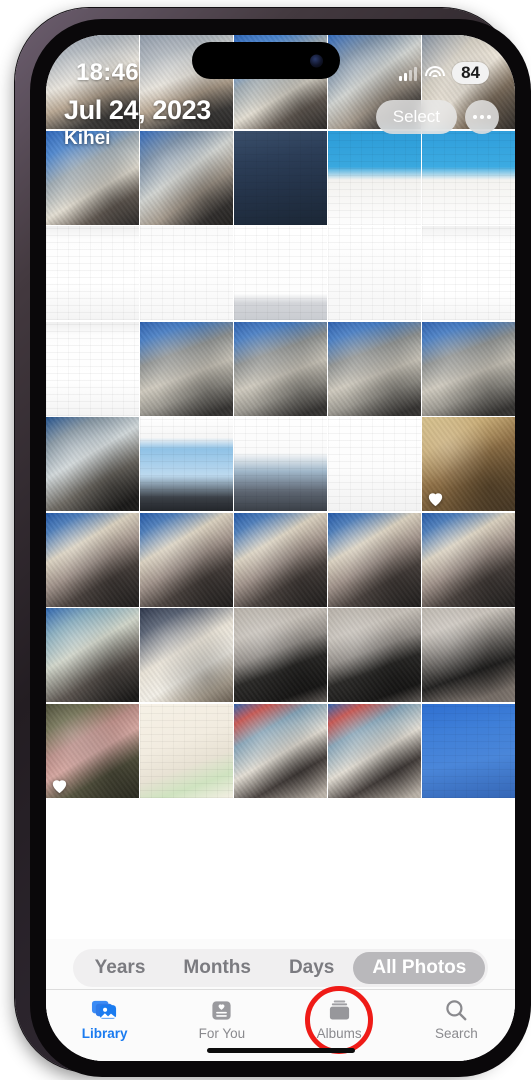 This screenshot has height=1080, width=531. I want to click on header-date: Jul 24, 2023, so click(137, 110).